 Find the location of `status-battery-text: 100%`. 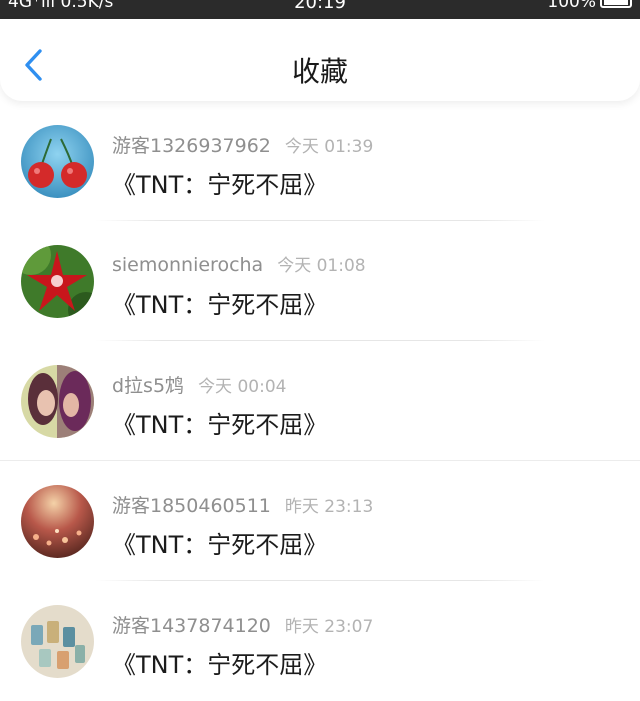

status-battery-text: 100% is located at coordinates (571, 6).